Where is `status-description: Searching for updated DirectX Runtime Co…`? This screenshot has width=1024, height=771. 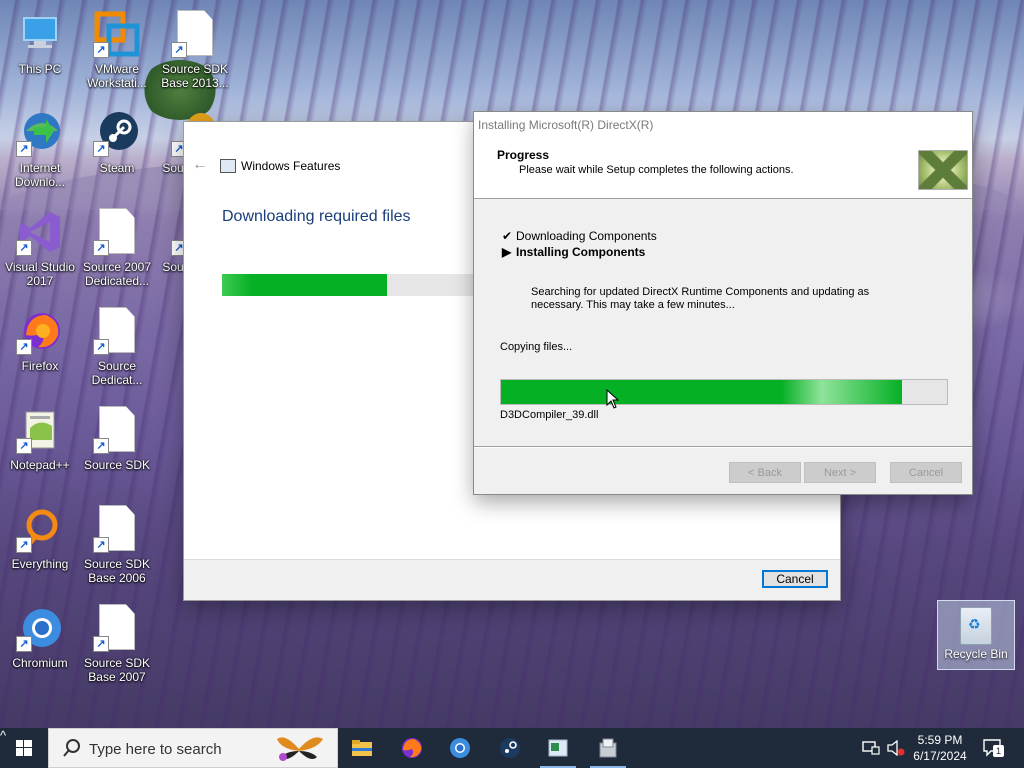
status-description: Searching for updated DirectX Runtime Co… is located at coordinates (700, 298).